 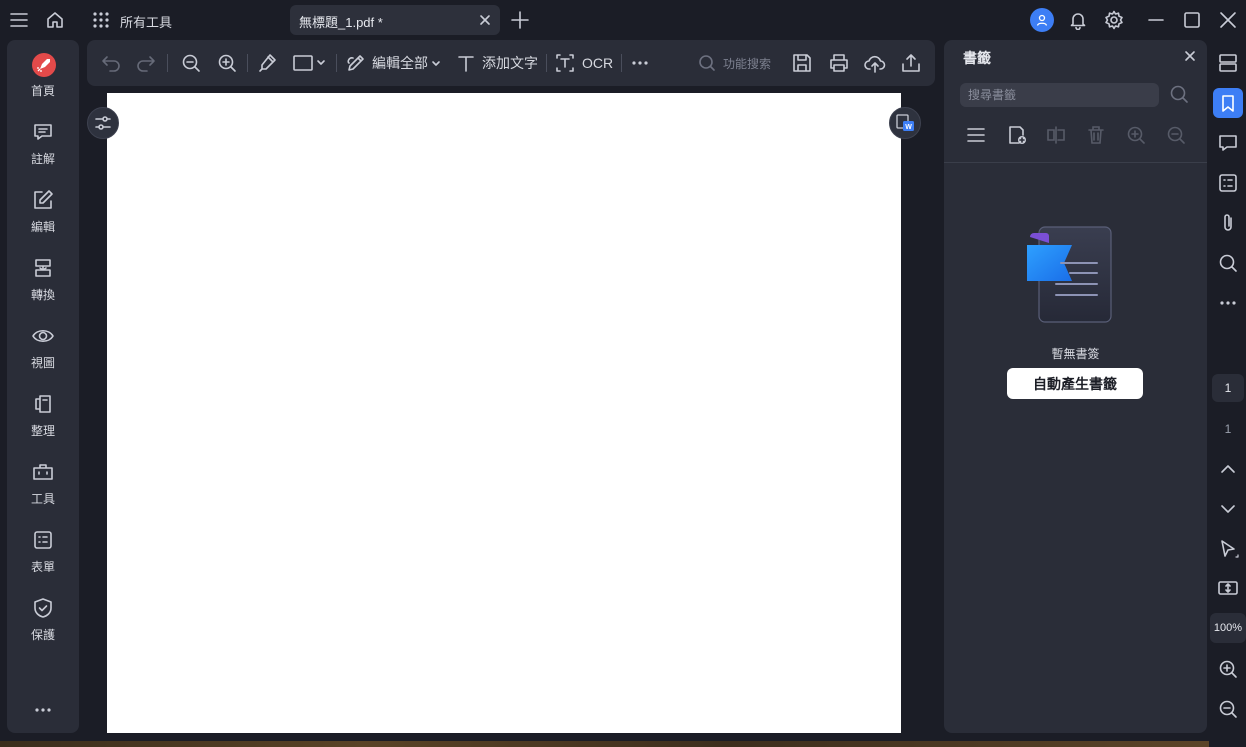 What do you see at coordinates (1228, 509) in the screenshot?
I see `next-page-icon` at bounding box center [1228, 509].